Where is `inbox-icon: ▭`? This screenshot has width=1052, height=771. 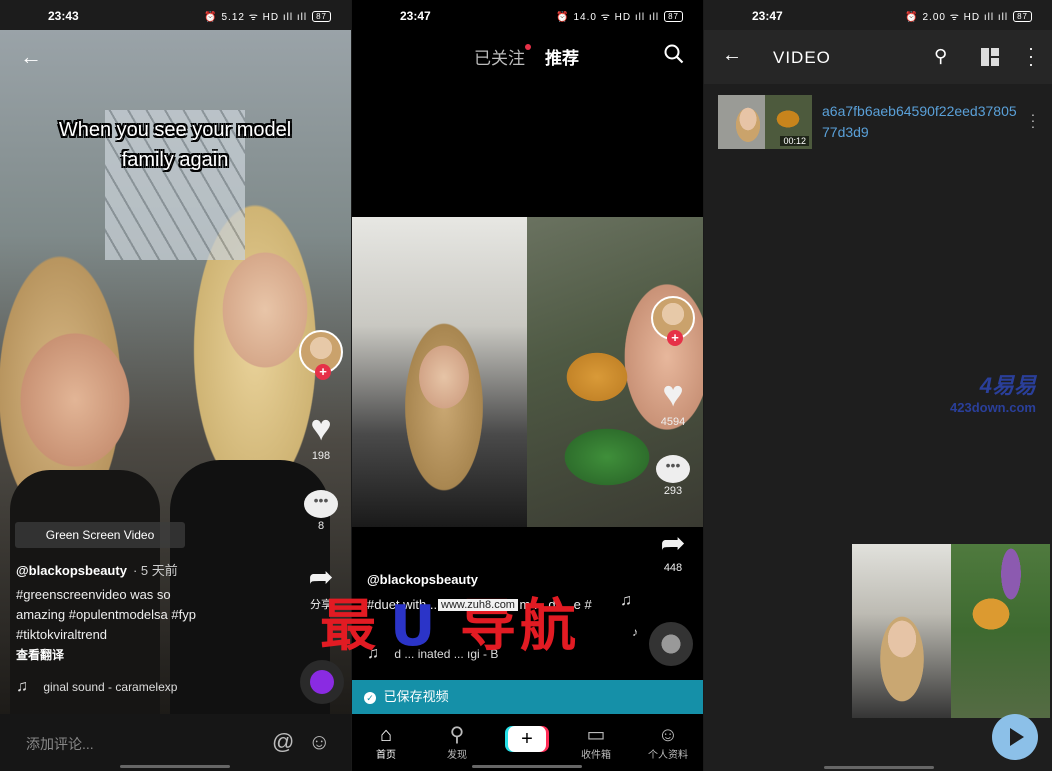 inbox-icon: ▭ is located at coordinates (596, 735).